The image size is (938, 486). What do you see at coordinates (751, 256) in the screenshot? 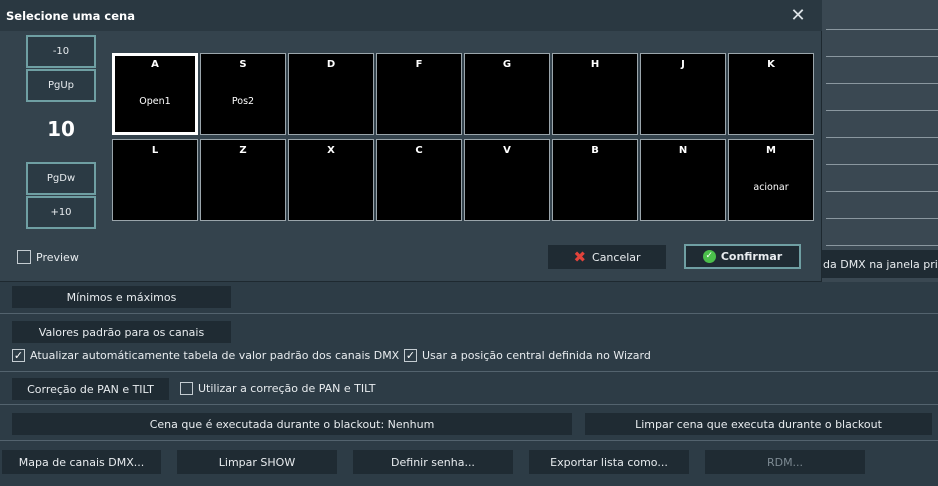
I see `button-label: Confirmar` at bounding box center [751, 256].